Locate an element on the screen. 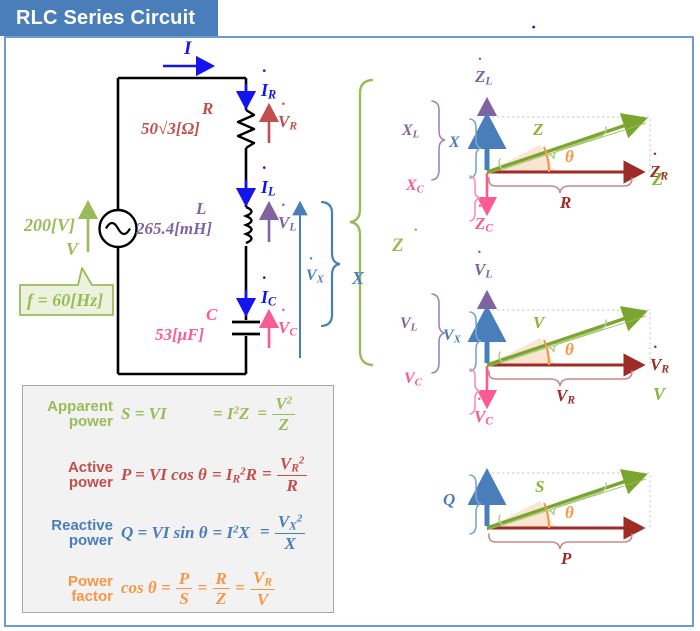 This screenshot has height=631, width=700. formula-frac-active-eq: = is located at coordinates (266, 474).